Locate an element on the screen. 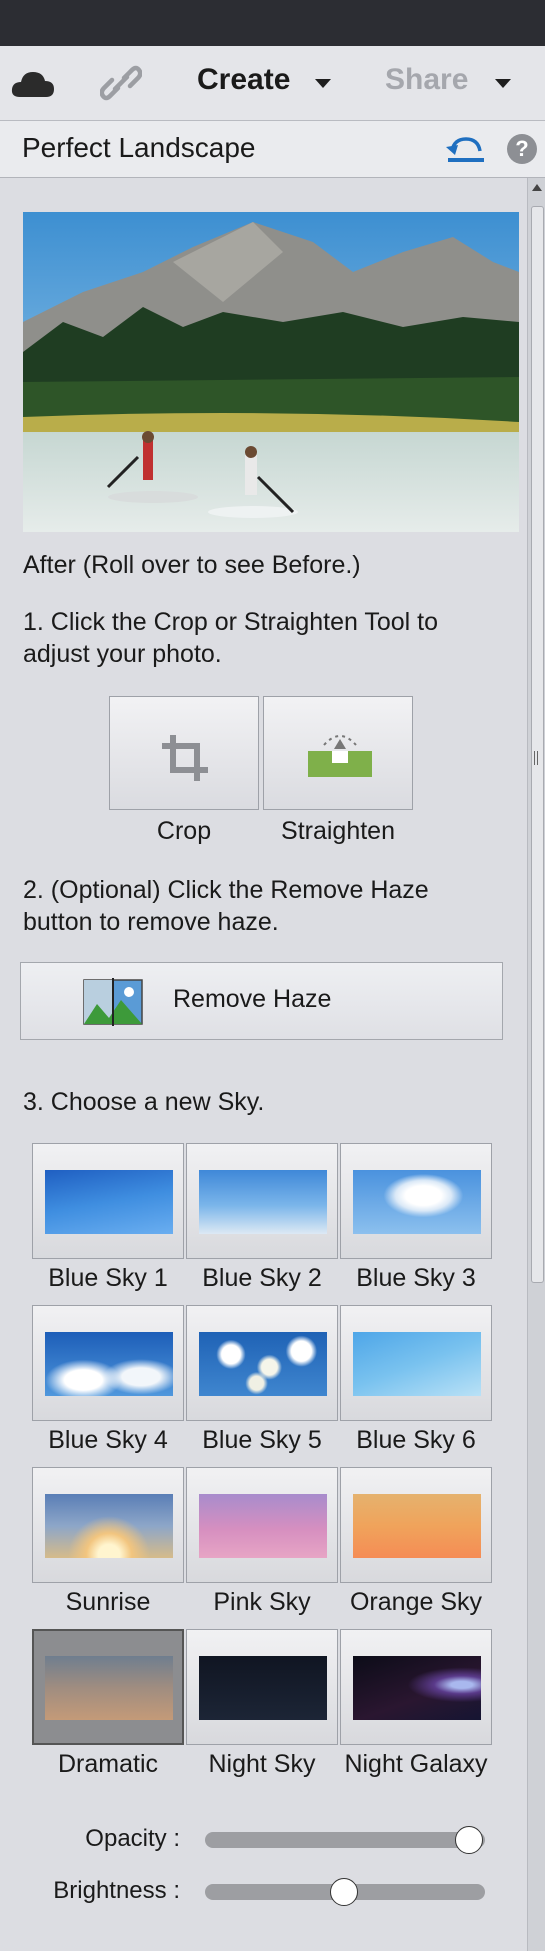 Image resolution: width=545 pixels, height=1951 pixels. help-icon: ? is located at coordinates (522, 149).